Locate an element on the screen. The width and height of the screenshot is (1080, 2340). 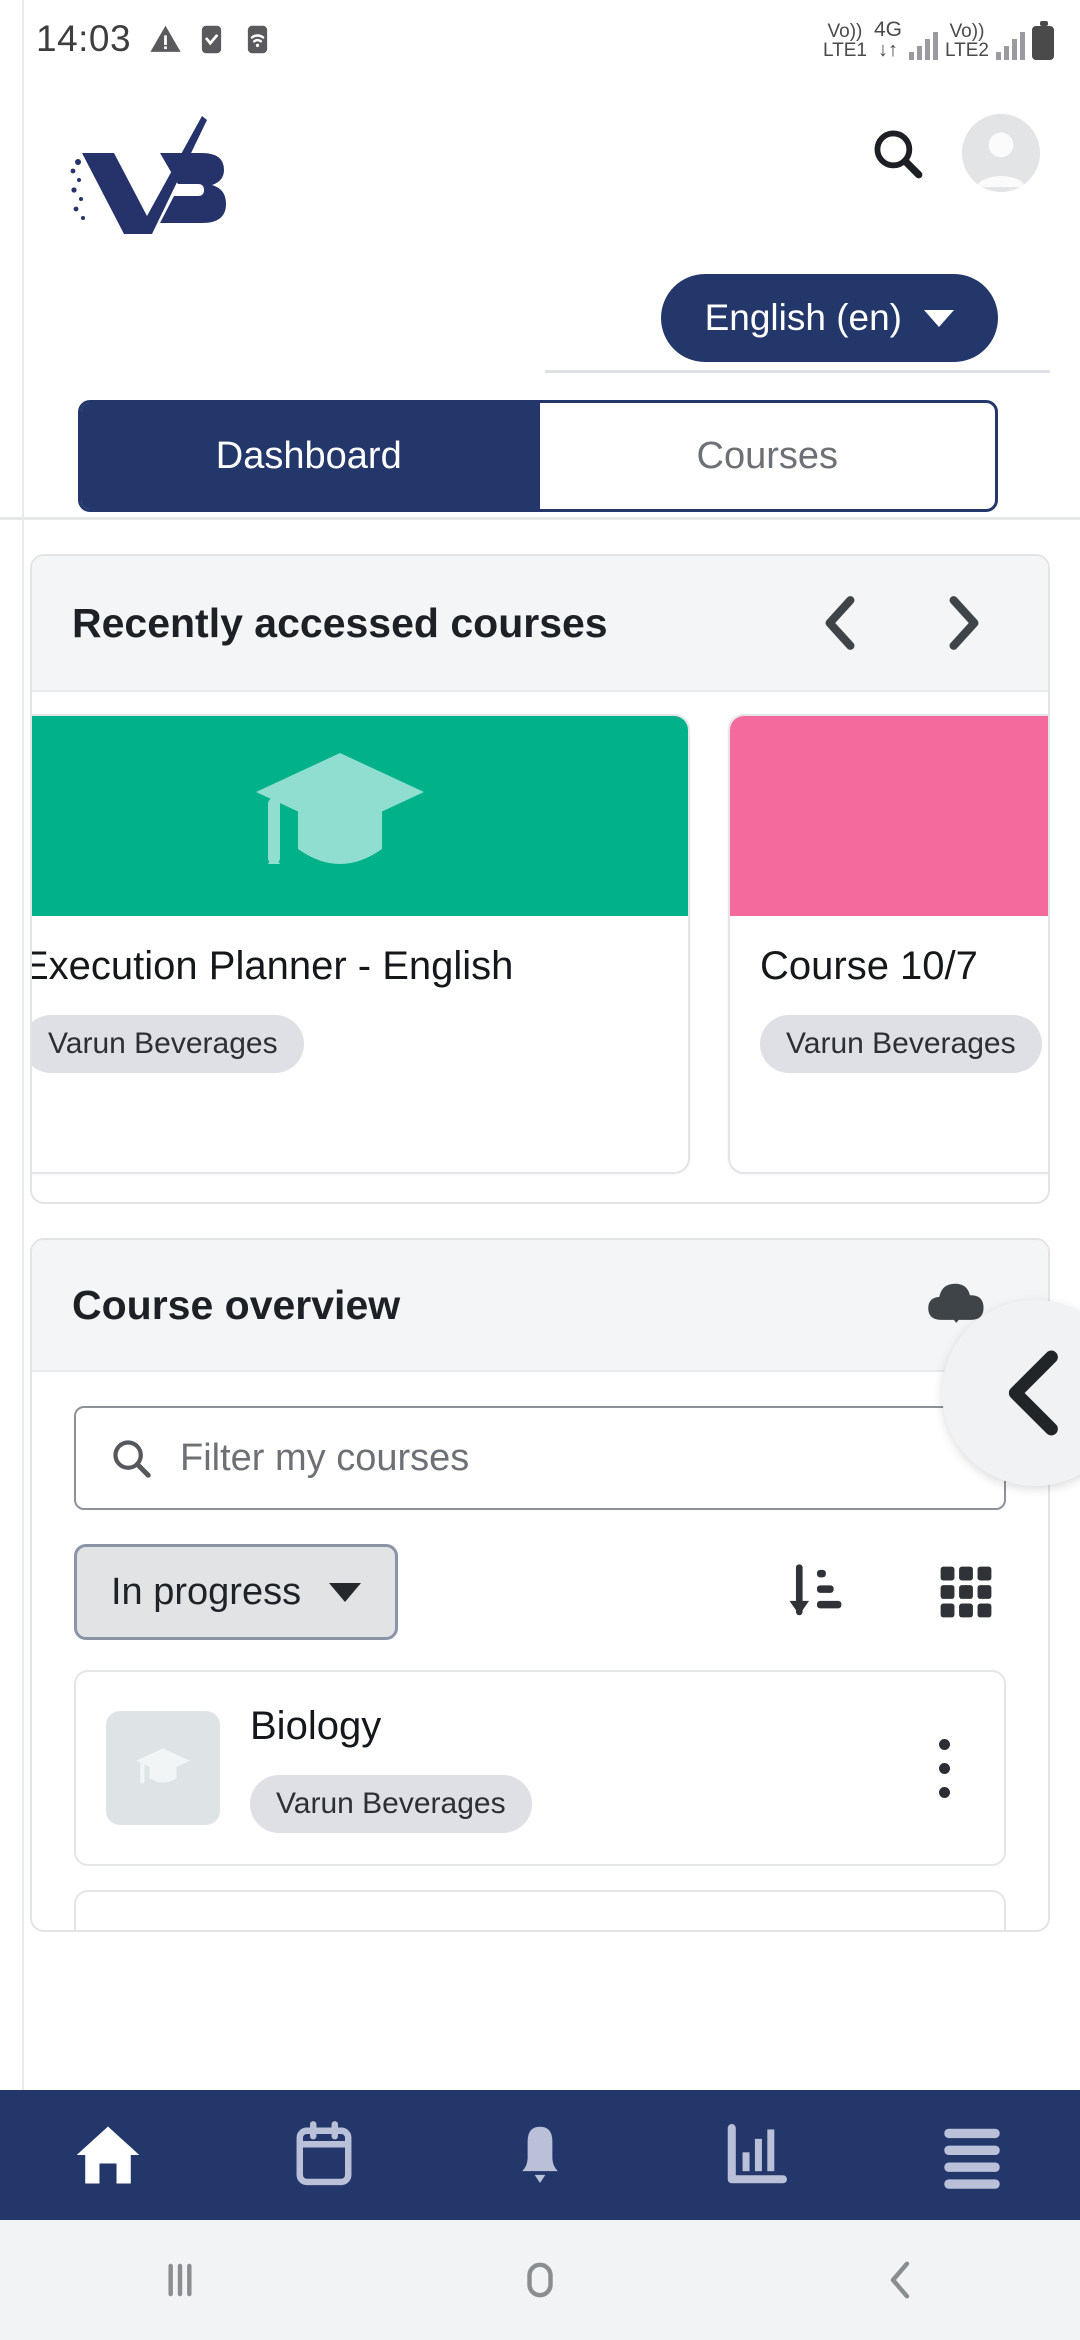
android-navigation-bar is located at coordinates (540, 2280).